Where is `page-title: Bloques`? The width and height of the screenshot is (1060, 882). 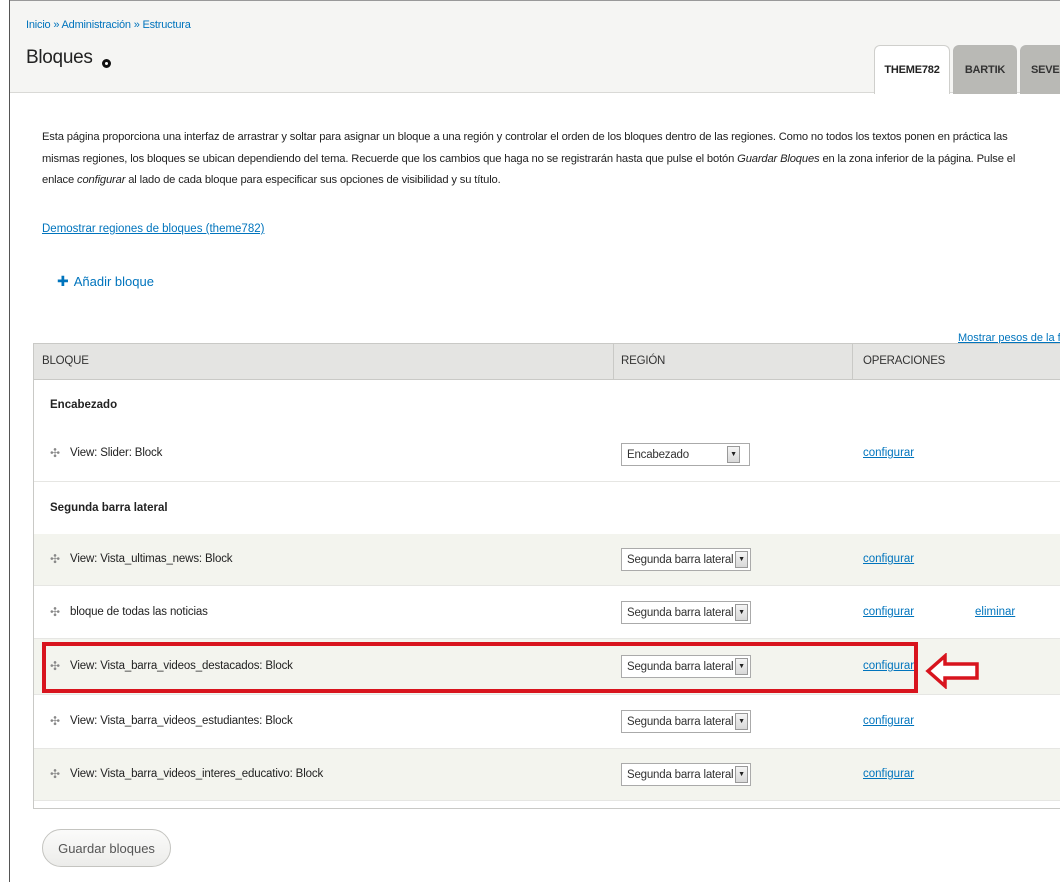 page-title: Bloques is located at coordinates (59, 57).